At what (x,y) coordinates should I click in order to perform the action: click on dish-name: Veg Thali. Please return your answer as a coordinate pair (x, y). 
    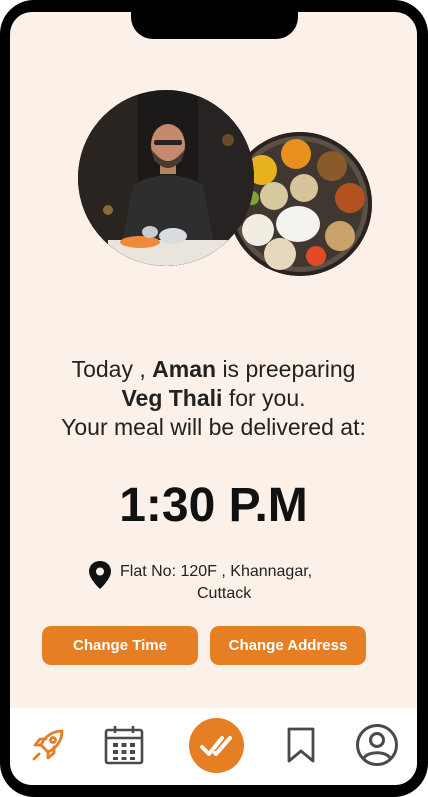
    Looking at the image, I should click on (172, 398).